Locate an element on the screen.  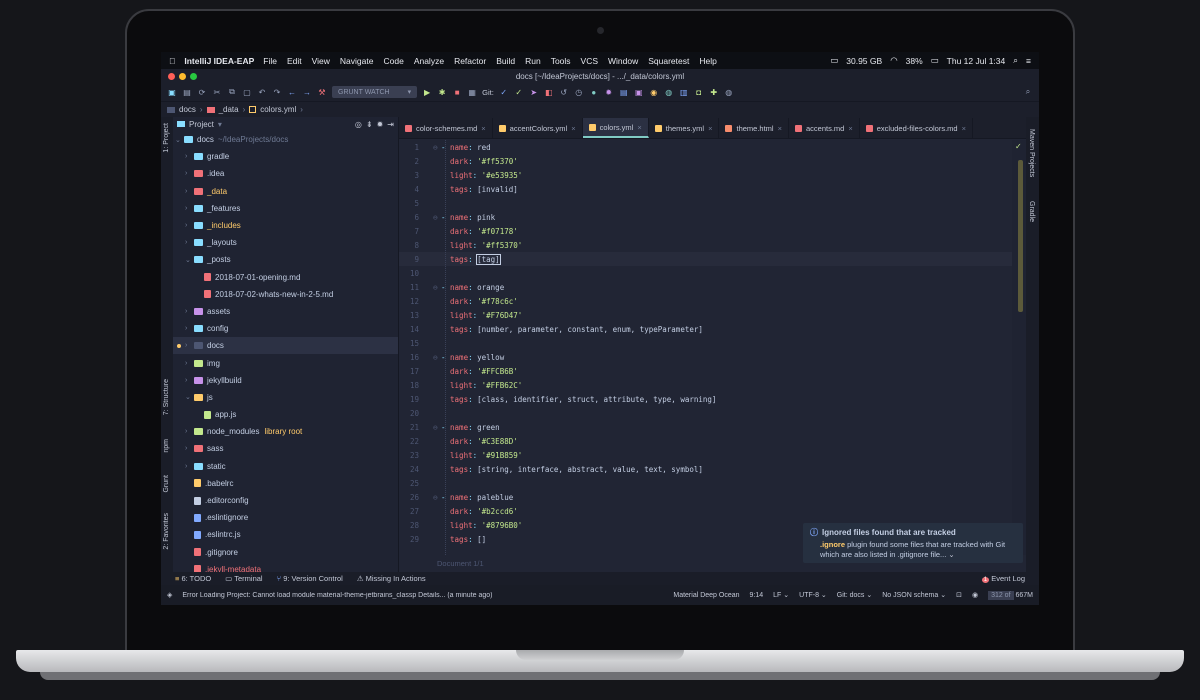
coverage-icon: ◍ is located at coordinates (669, 92).